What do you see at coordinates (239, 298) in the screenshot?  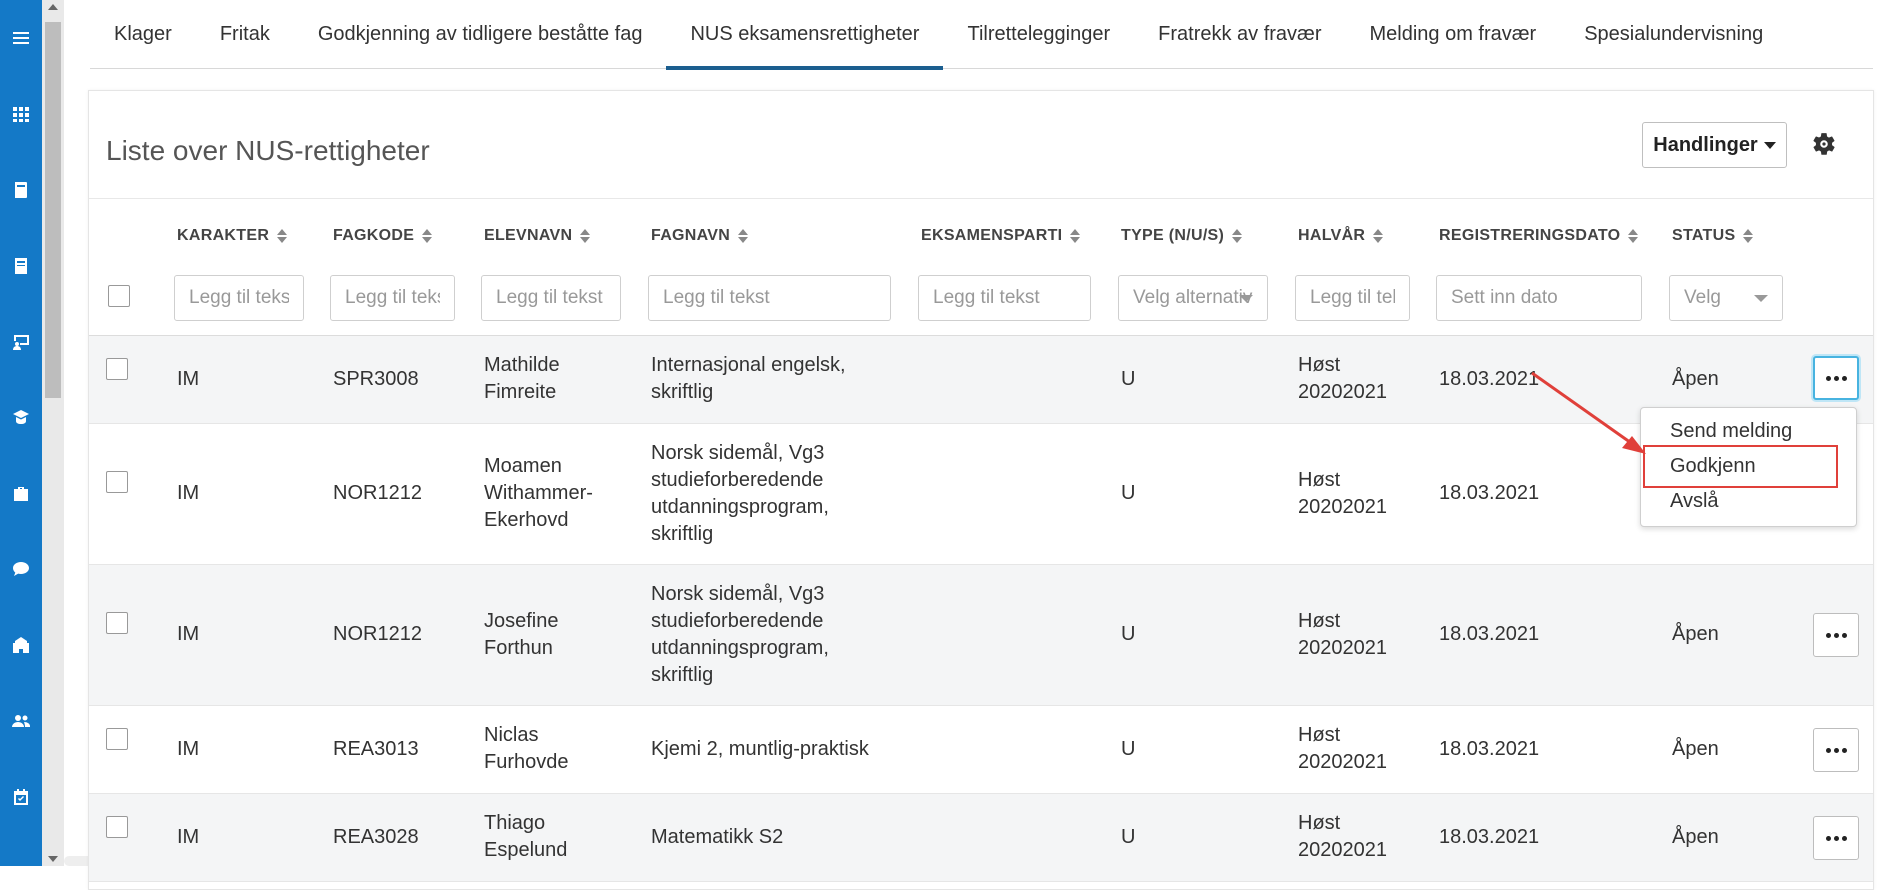 I see `filter-karakter-input` at bounding box center [239, 298].